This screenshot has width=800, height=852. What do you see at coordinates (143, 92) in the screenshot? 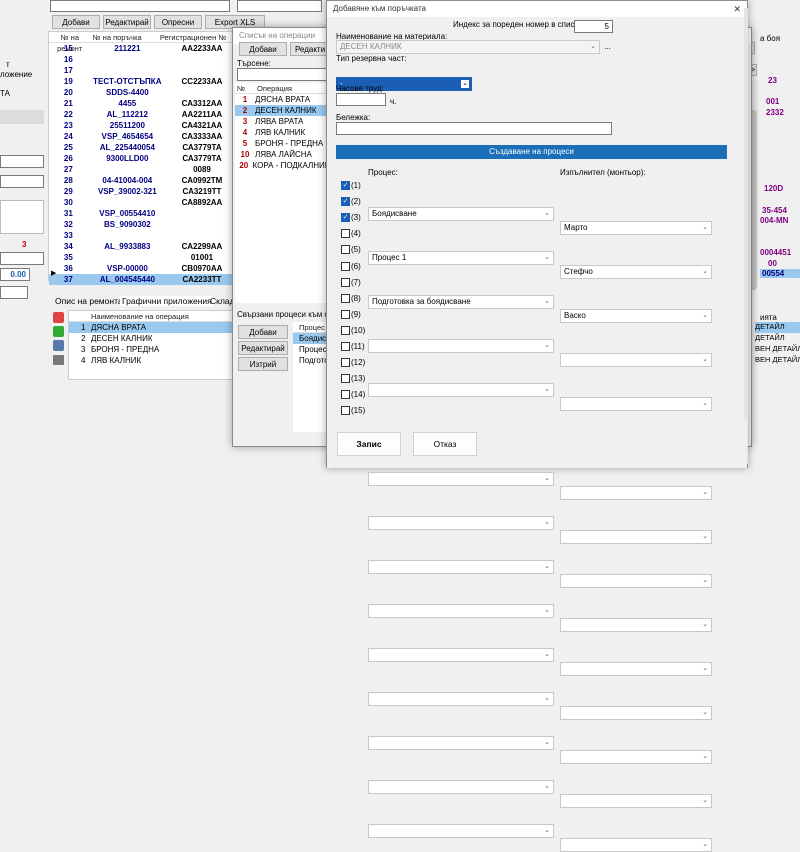
I see `table-row: 20 SDDS-4400` at bounding box center [143, 92].